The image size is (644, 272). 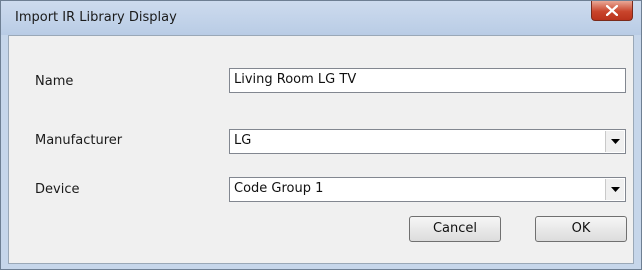 I want to click on name-field-value: Living Room LG TV, so click(x=295, y=79).